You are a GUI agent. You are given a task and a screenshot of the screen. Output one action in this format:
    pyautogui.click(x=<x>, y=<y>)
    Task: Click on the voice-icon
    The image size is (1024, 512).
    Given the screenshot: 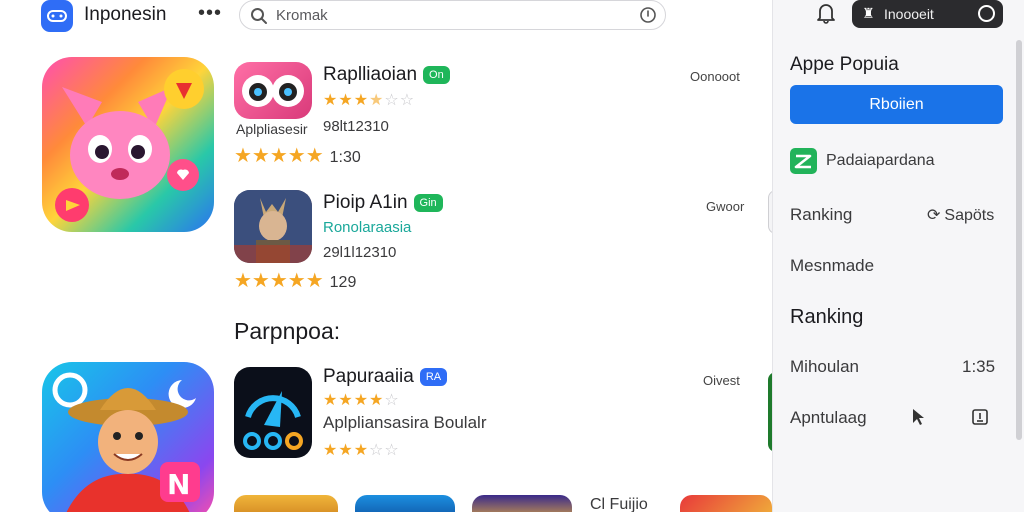 What is the action you would take?
    pyautogui.click(x=648, y=15)
    